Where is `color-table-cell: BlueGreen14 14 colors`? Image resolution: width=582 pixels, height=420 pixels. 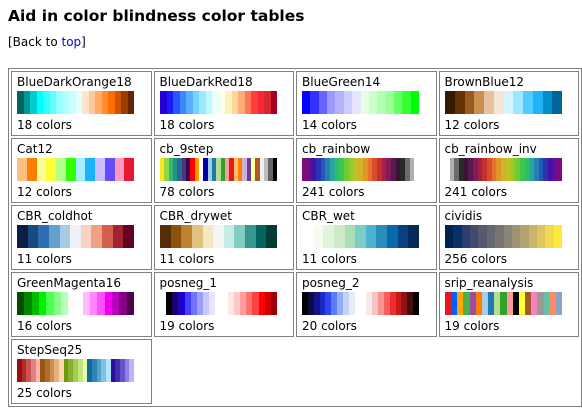 color-table-cell: BlueGreen14 14 colors is located at coordinates (366, 103).